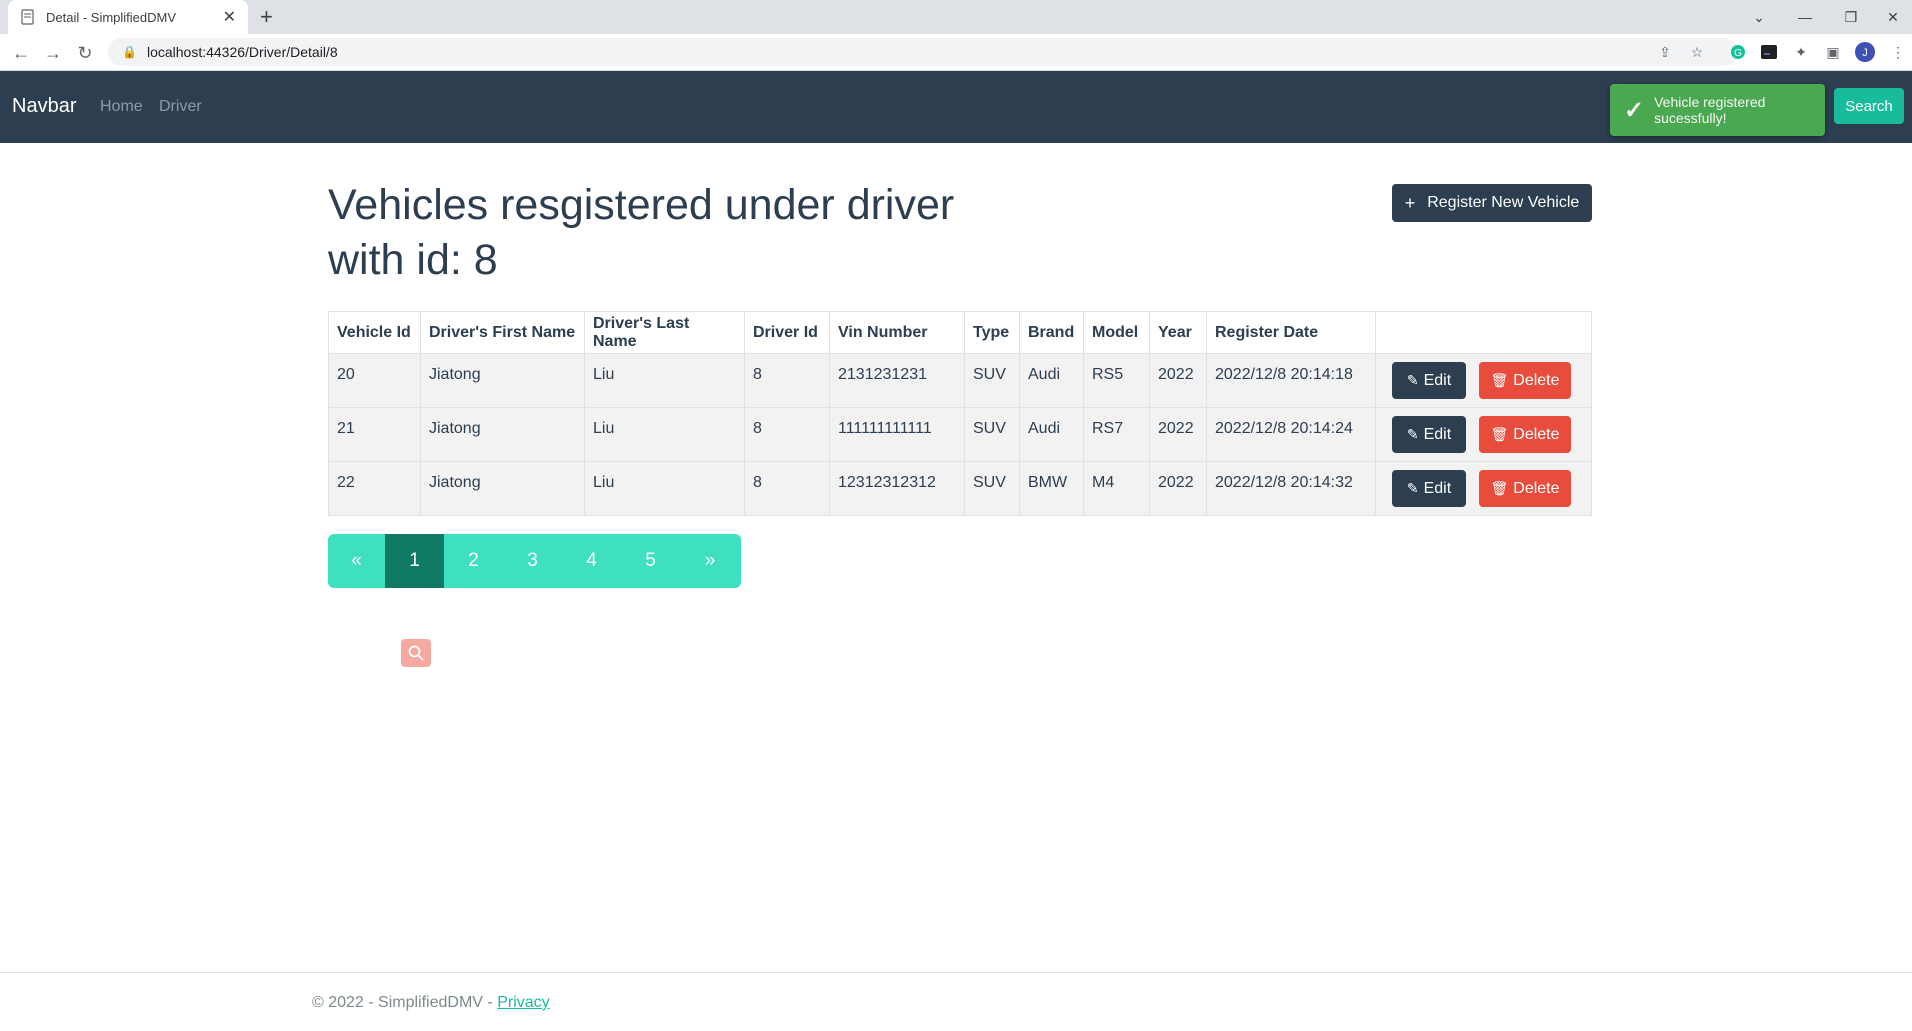  What do you see at coordinates (897, 380) in the screenshot?
I see `cell-vin: 2131231231` at bounding box center [897, 380].